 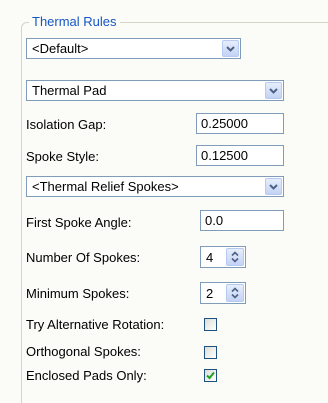 I want to click on relief-select-value: <Thermal Relief Spokes>, so click(x=105, y=186).